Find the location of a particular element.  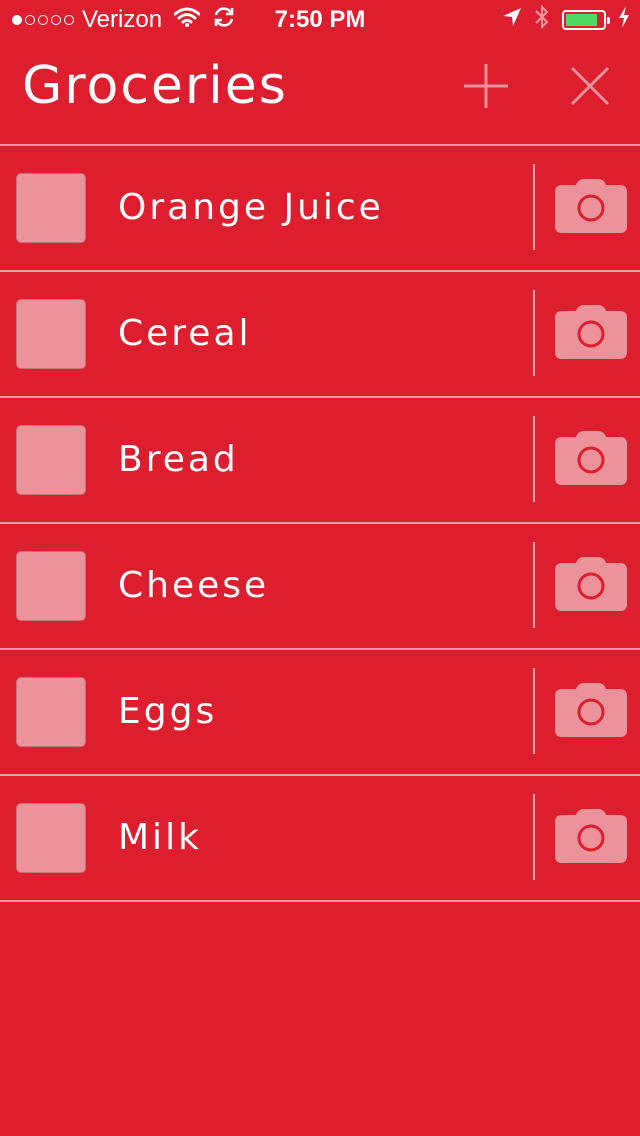

location-arrow-icon is located at coordinates (512, 20).